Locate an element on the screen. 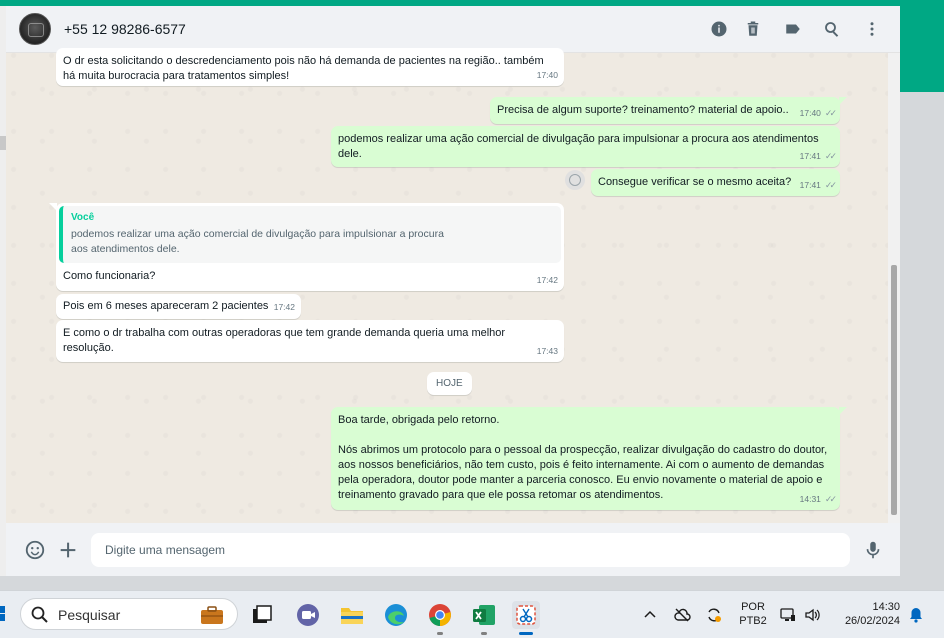 This screenshot has width=944, height=638. file-explorer-icon is located at coordinates (352, 615).